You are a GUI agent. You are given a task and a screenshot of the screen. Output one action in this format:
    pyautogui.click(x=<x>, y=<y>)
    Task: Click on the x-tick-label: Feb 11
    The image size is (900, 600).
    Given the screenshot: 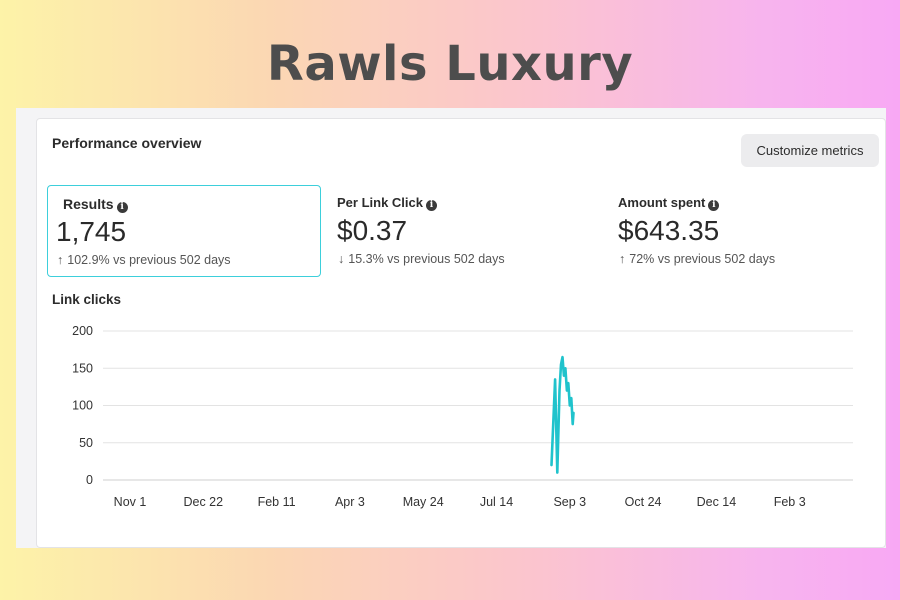 What is the action you would take?
    pyautogui.click(x=277, y=502)
    